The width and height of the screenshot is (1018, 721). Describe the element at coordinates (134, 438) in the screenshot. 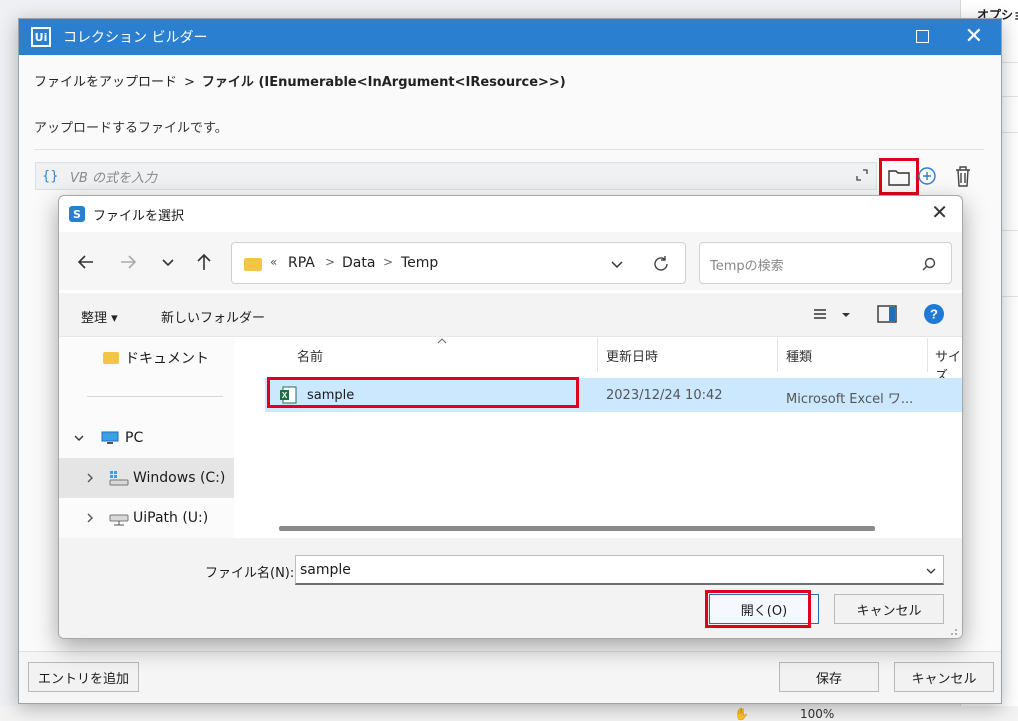

I see `tree-item-label: PC` at that location.